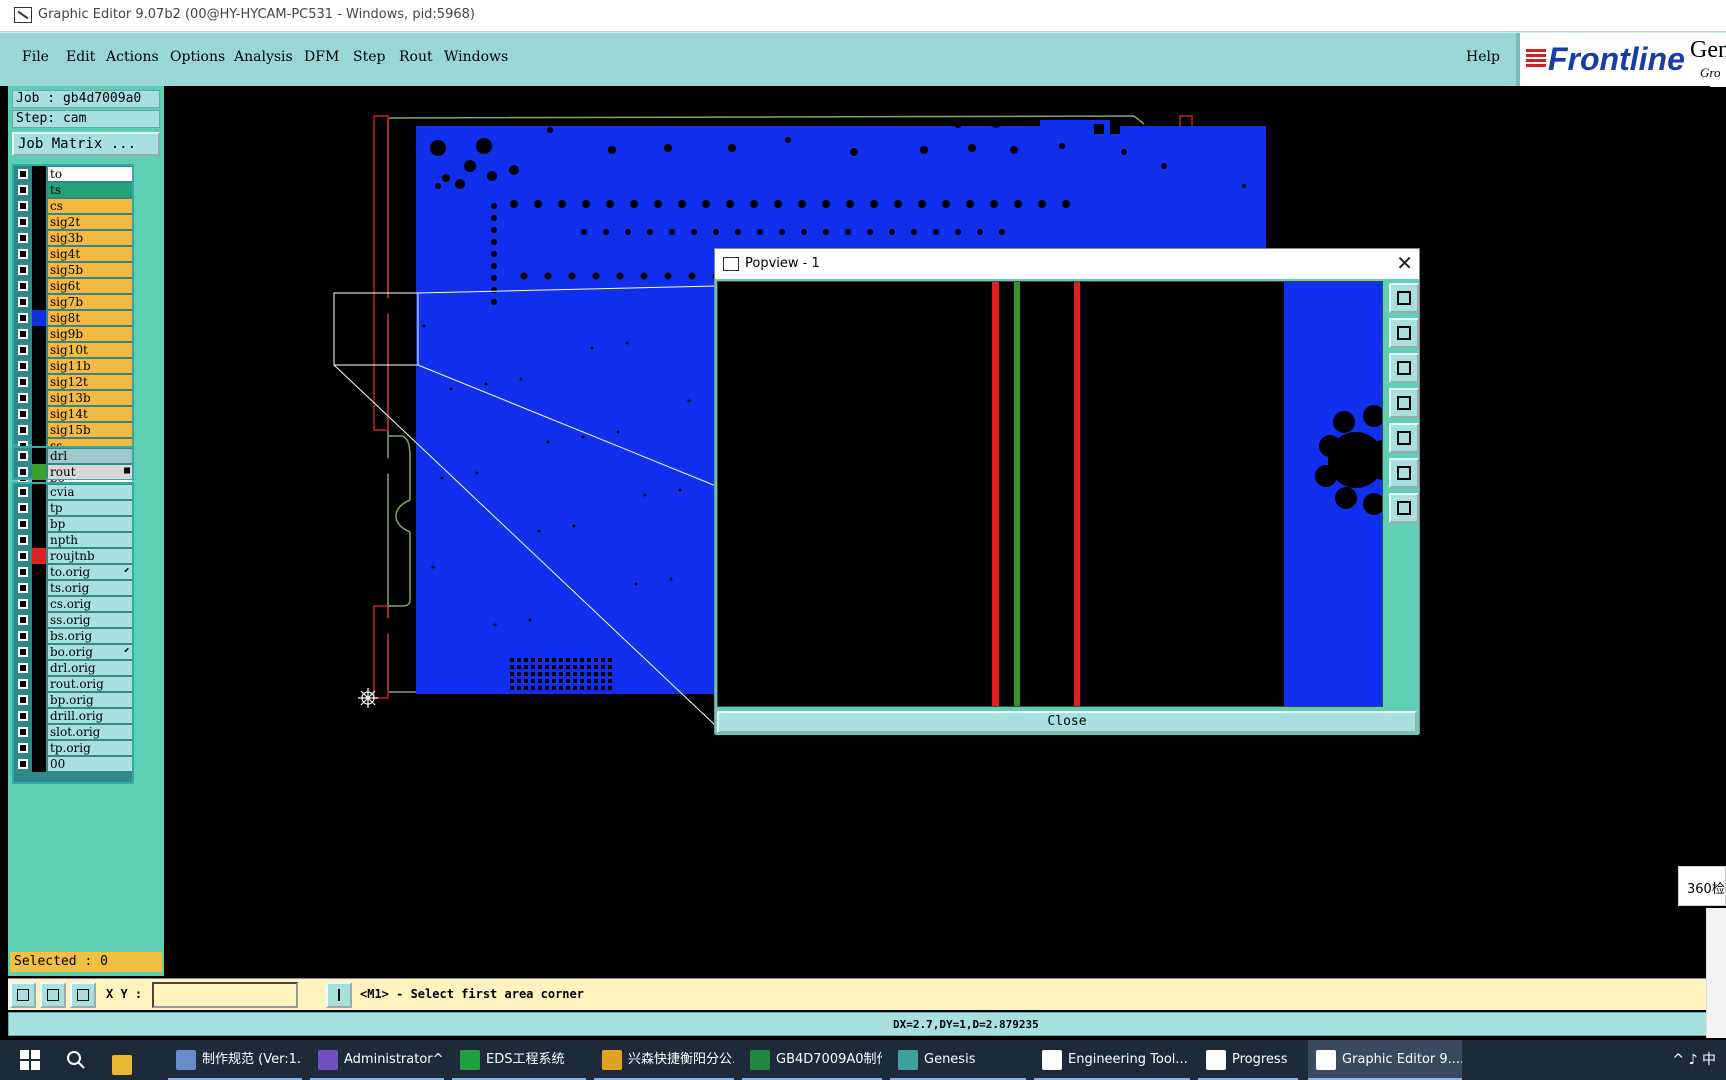  What do you see at coordinates (197, 57) in the screenshot?
I see `menu-options: Options` at bounding box center [197, 57].